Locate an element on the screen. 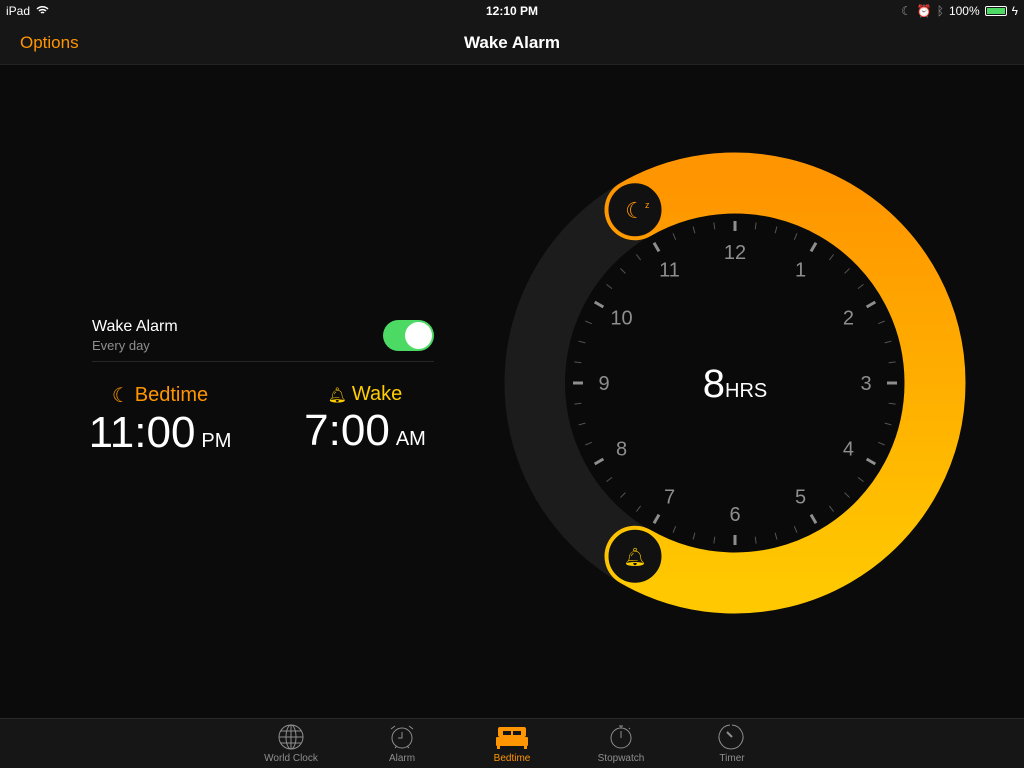 The width and height of the screenshot is (1024, 768). dial-hour-label: 10 is located at coordinates (621, 319).